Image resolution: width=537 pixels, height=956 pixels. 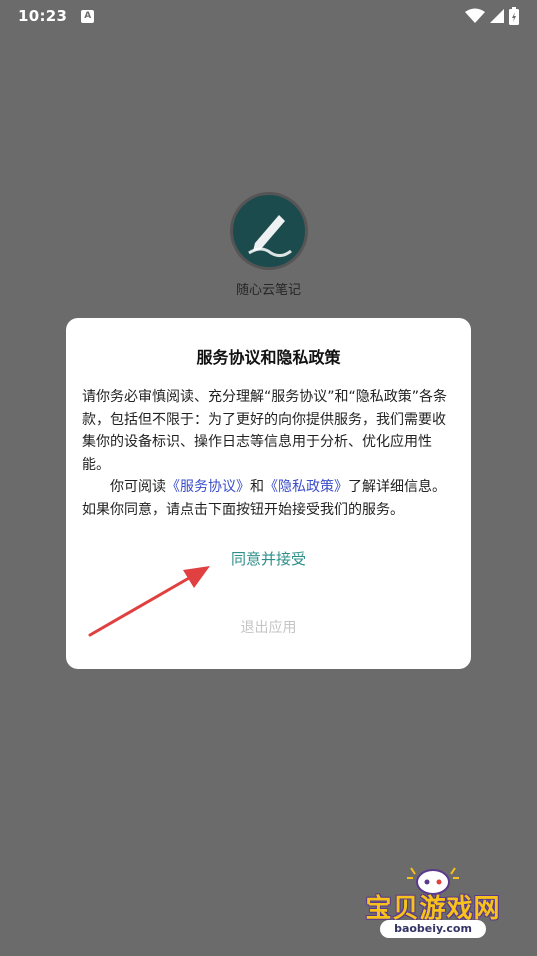 I want to click on status-bar: 10:23 A, so click(x=268, y=16).